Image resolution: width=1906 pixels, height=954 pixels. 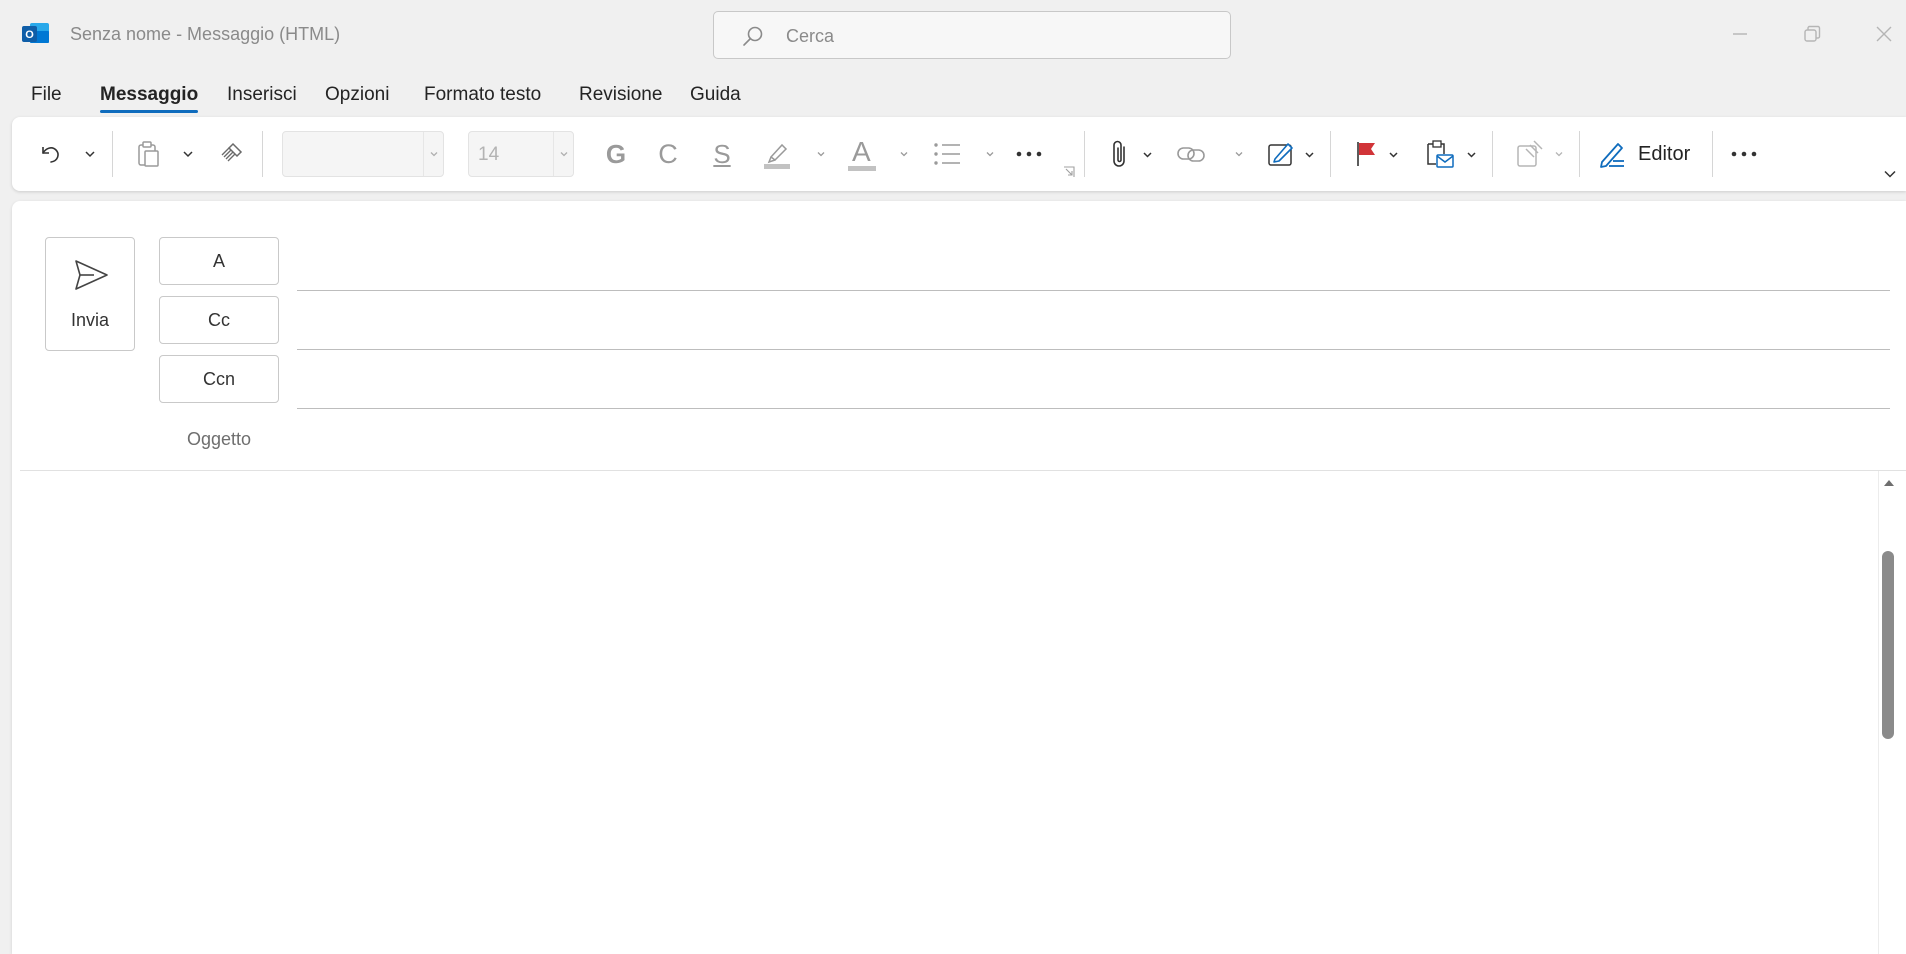 I want to click on search-input: Cerca, so click(x=972, y=35).